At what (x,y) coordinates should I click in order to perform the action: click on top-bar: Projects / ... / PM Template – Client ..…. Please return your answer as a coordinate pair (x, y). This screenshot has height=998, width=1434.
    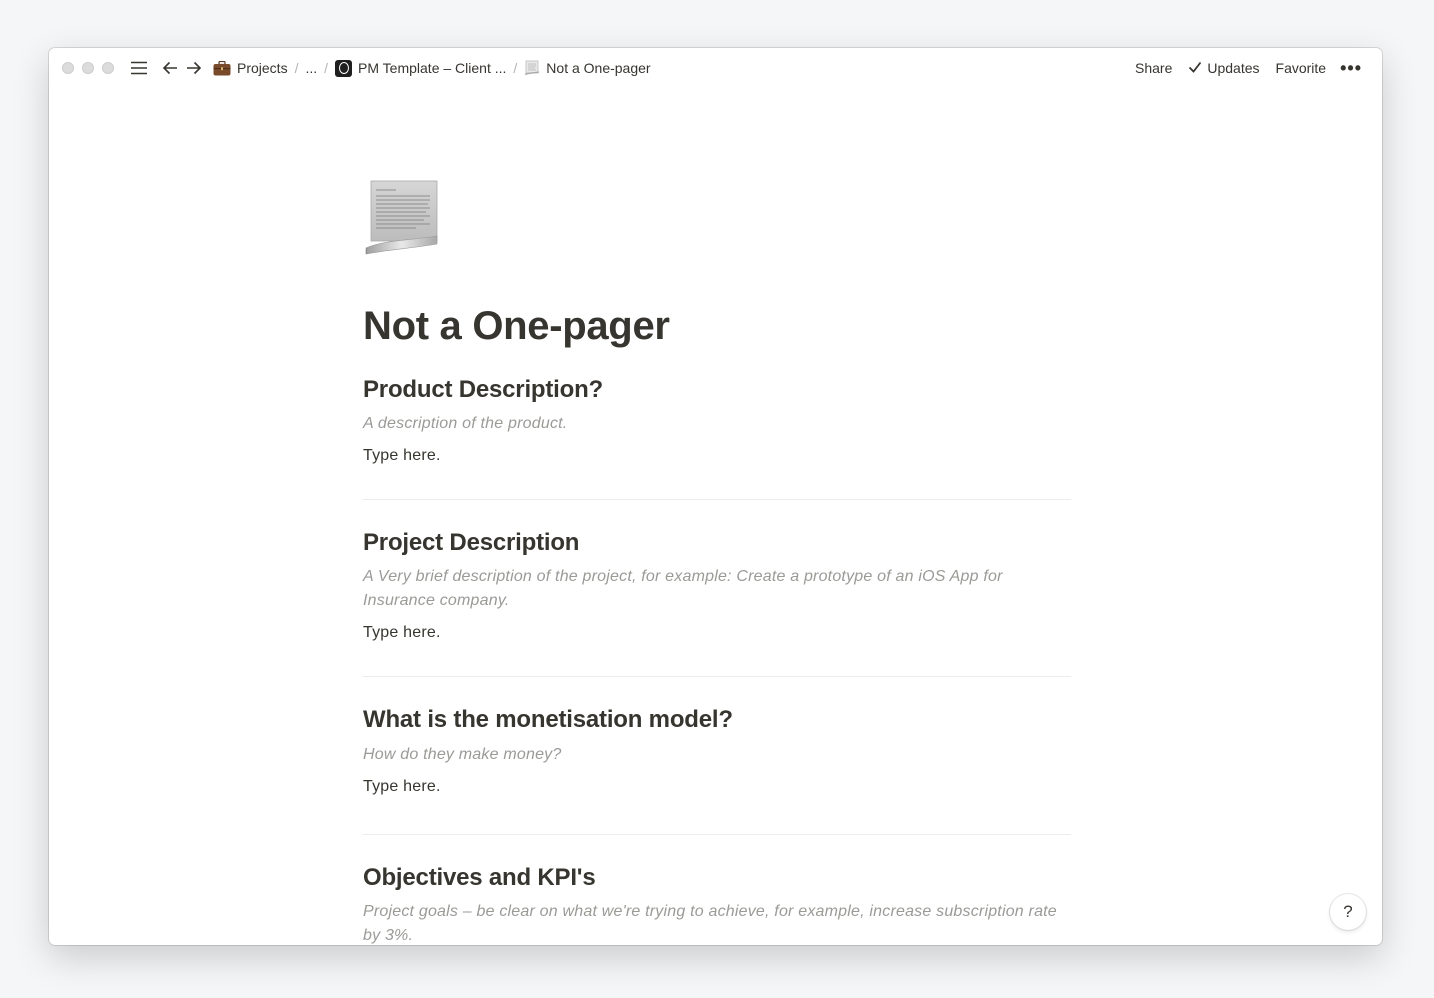
    Looking at the image, I should click on (715, 68).